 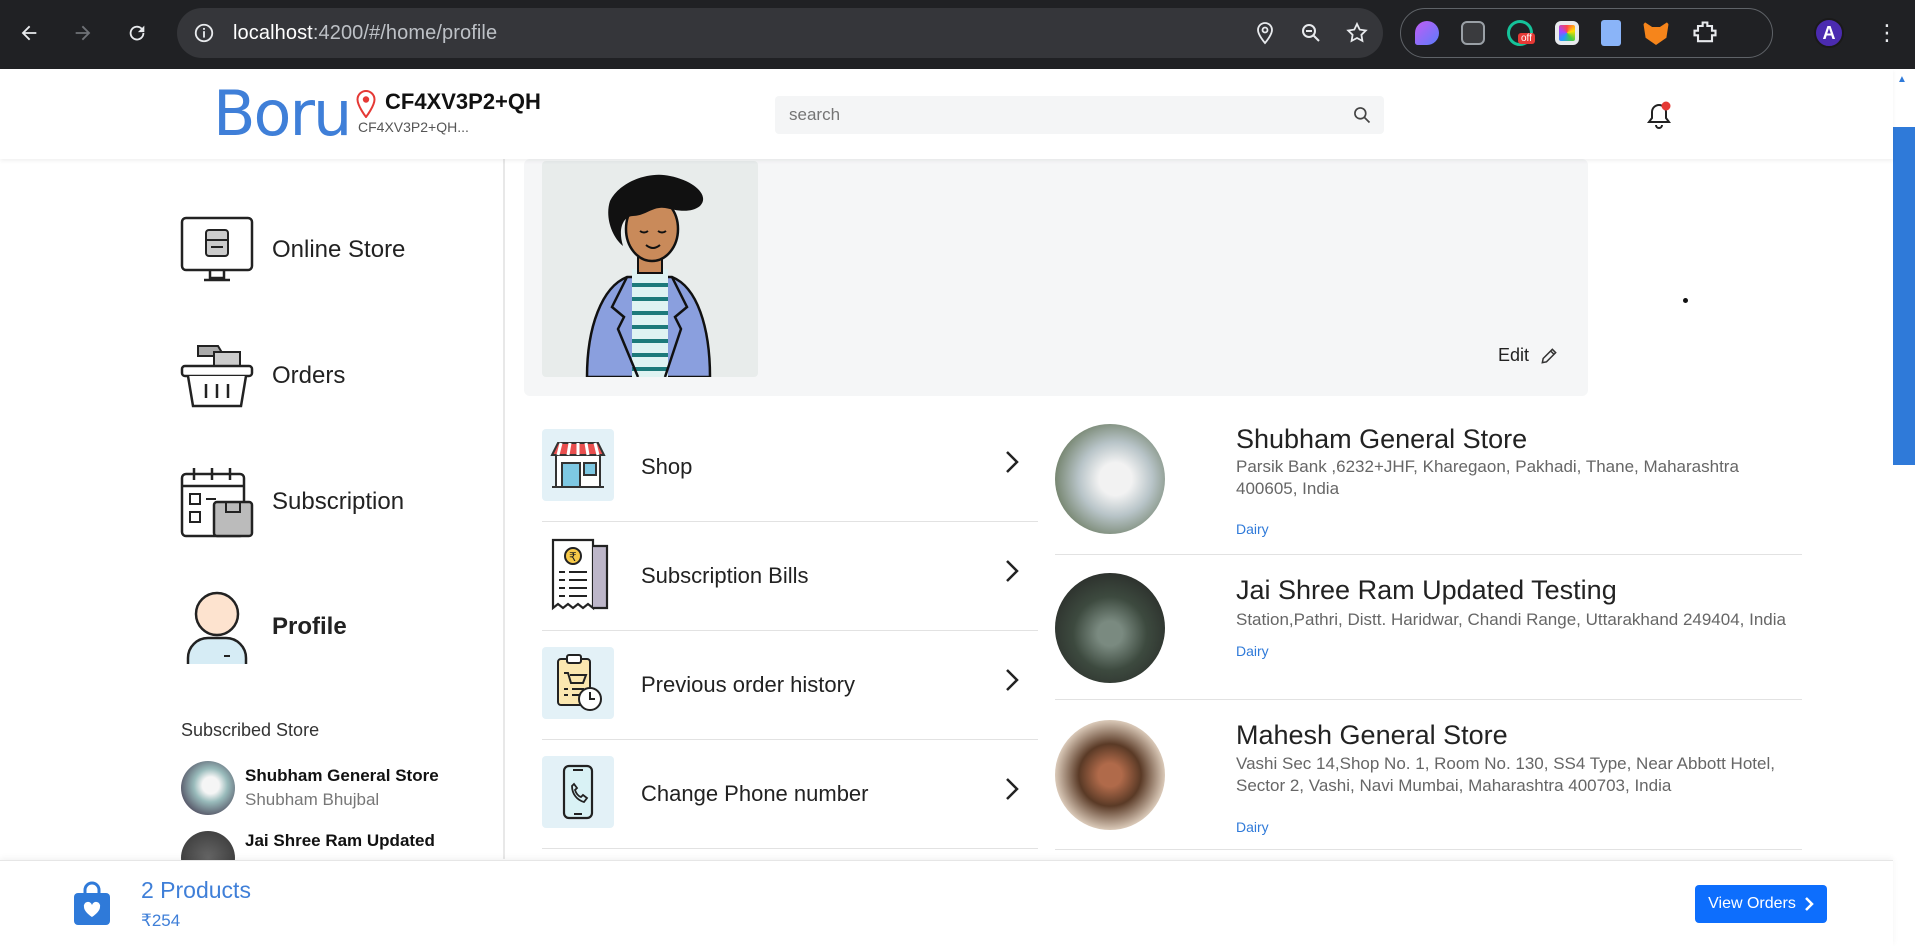 I want to click on cart-count: 2 Products, so click(x=196, y=890).